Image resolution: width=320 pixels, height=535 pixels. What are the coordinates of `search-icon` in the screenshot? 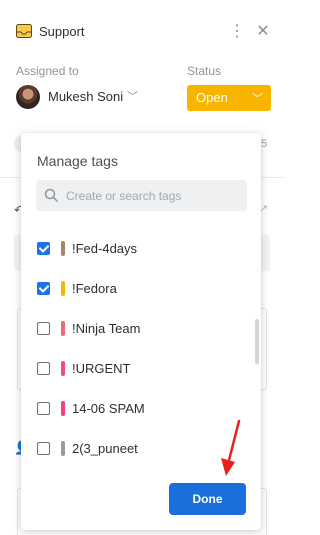 It's located at (51, 195).